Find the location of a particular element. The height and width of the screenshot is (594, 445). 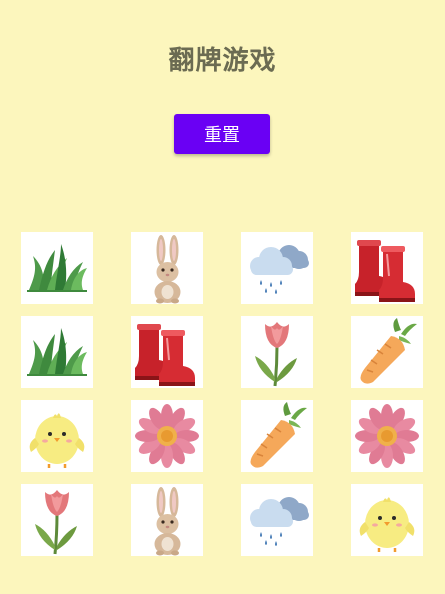

reset-button: 重置 is located at coordinates (222, 134).